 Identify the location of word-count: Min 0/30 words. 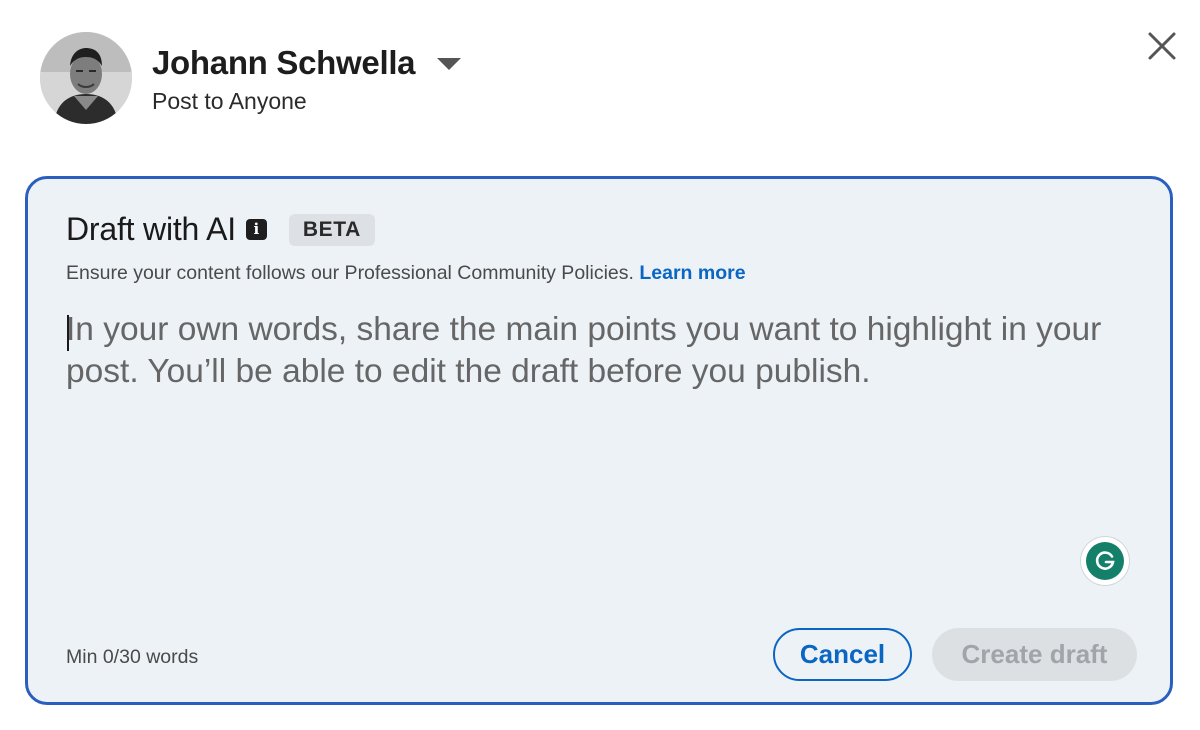
(132, 657).